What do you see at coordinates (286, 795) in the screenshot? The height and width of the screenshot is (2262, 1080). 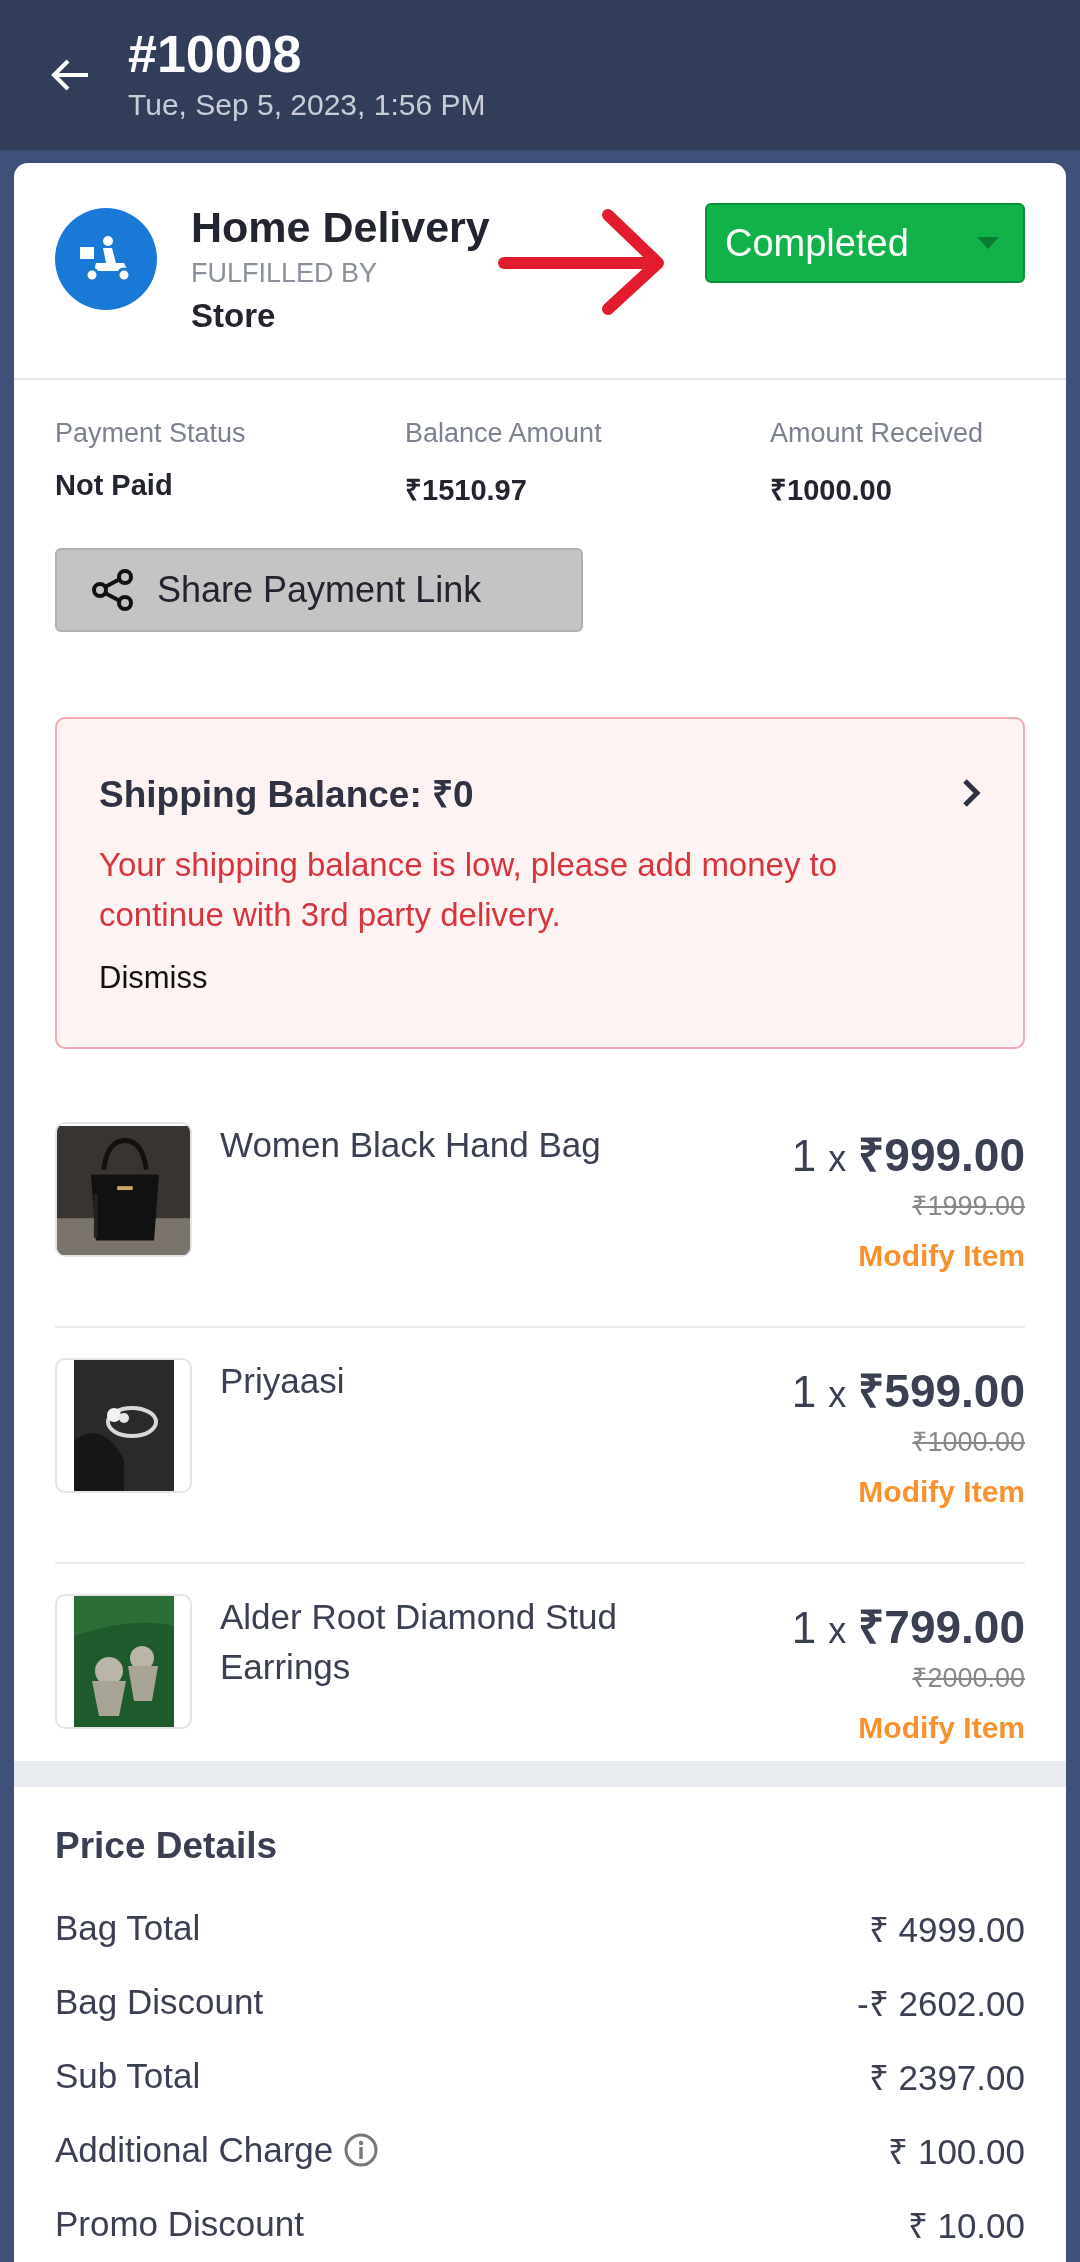 I see `alert-title: Shipping Balance: ₹0` at bounding box center [286, 795].